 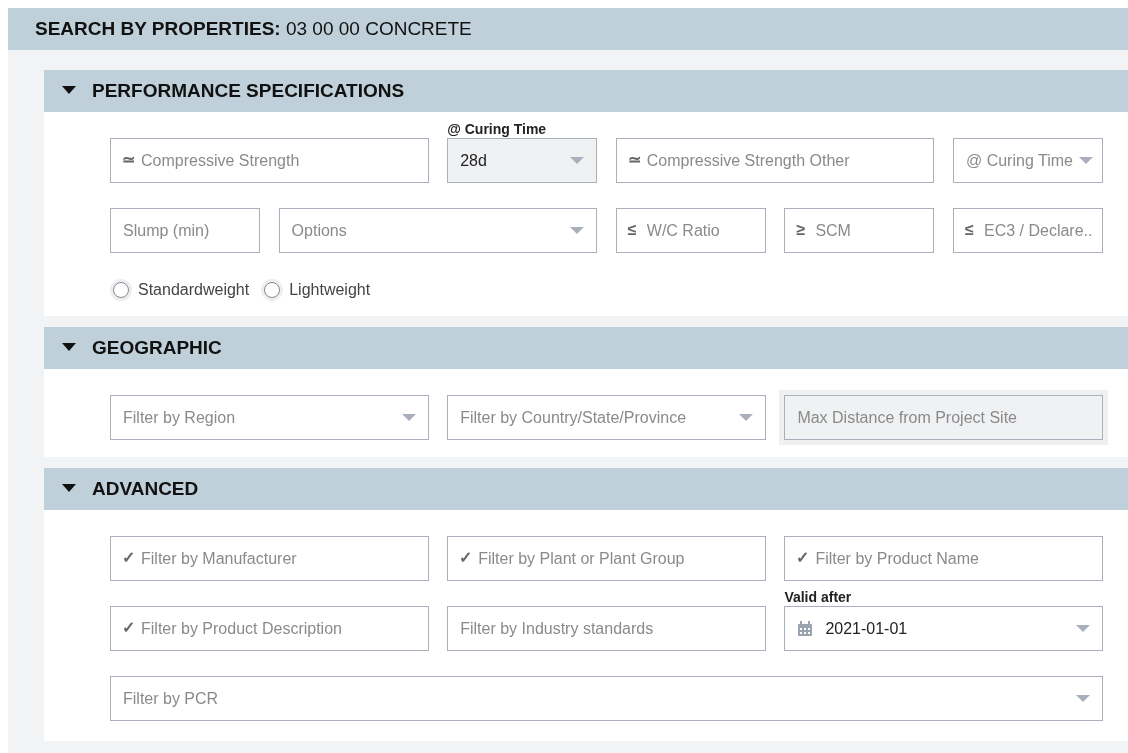 I want to click on section-title: GEOGRAPHIC, so click(x=157, y=347).